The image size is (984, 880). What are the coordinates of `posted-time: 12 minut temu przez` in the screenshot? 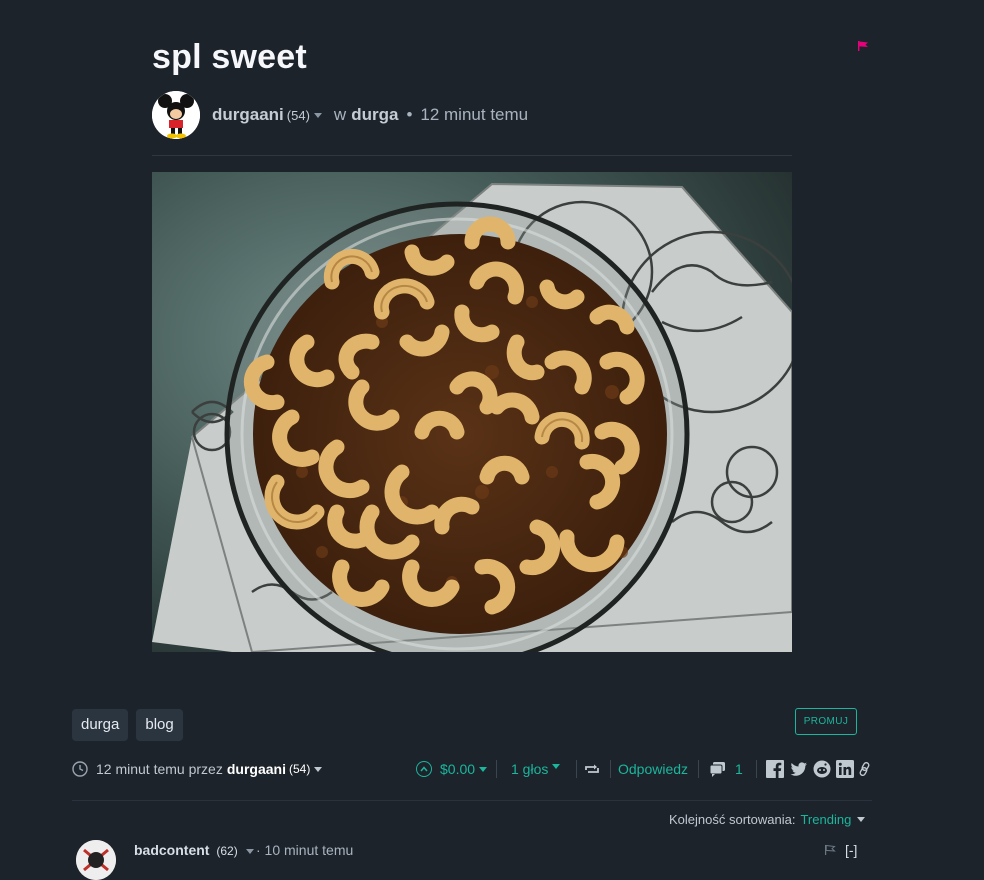 It's located at (159, 769).